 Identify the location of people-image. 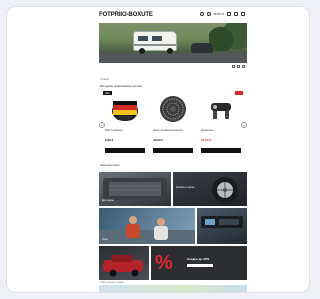
(147, 230).